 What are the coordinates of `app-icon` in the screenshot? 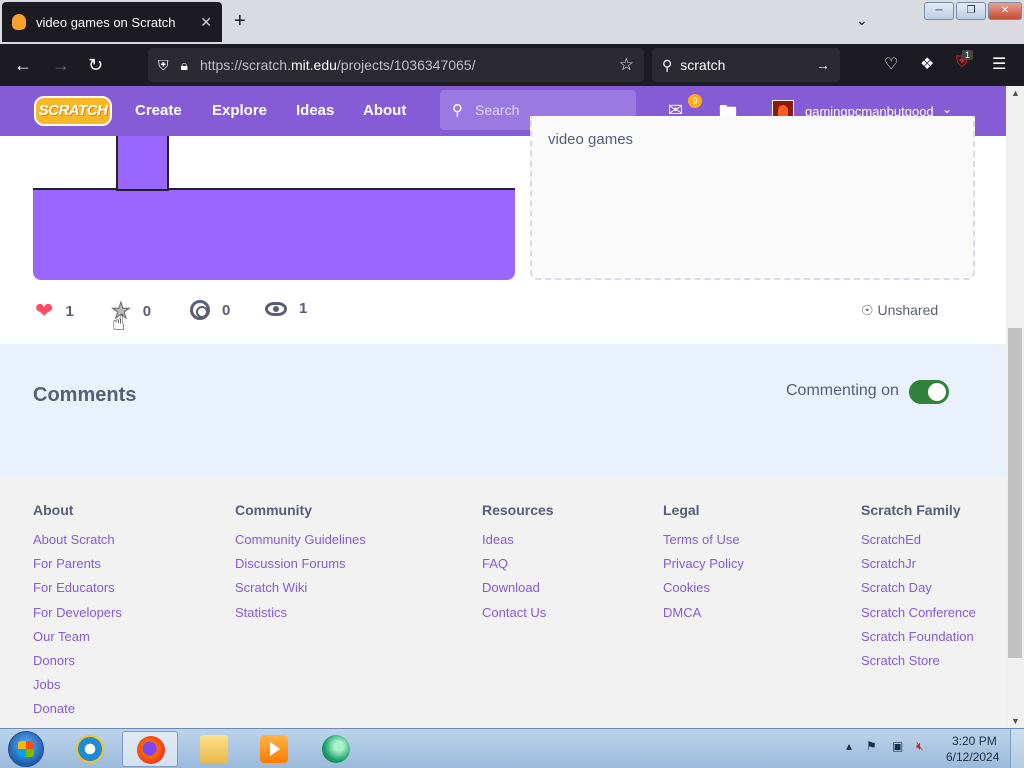 It's located at (336, 749).